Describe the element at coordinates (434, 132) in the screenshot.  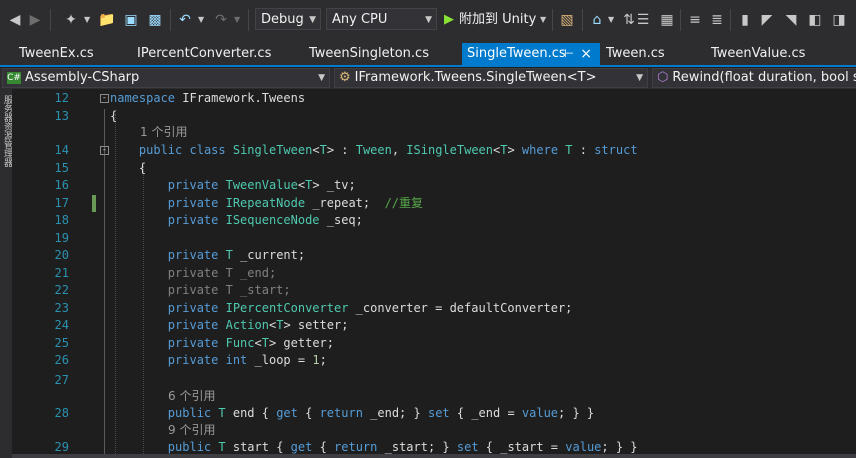
I see `codelens-row: 1 个引用` at that location.